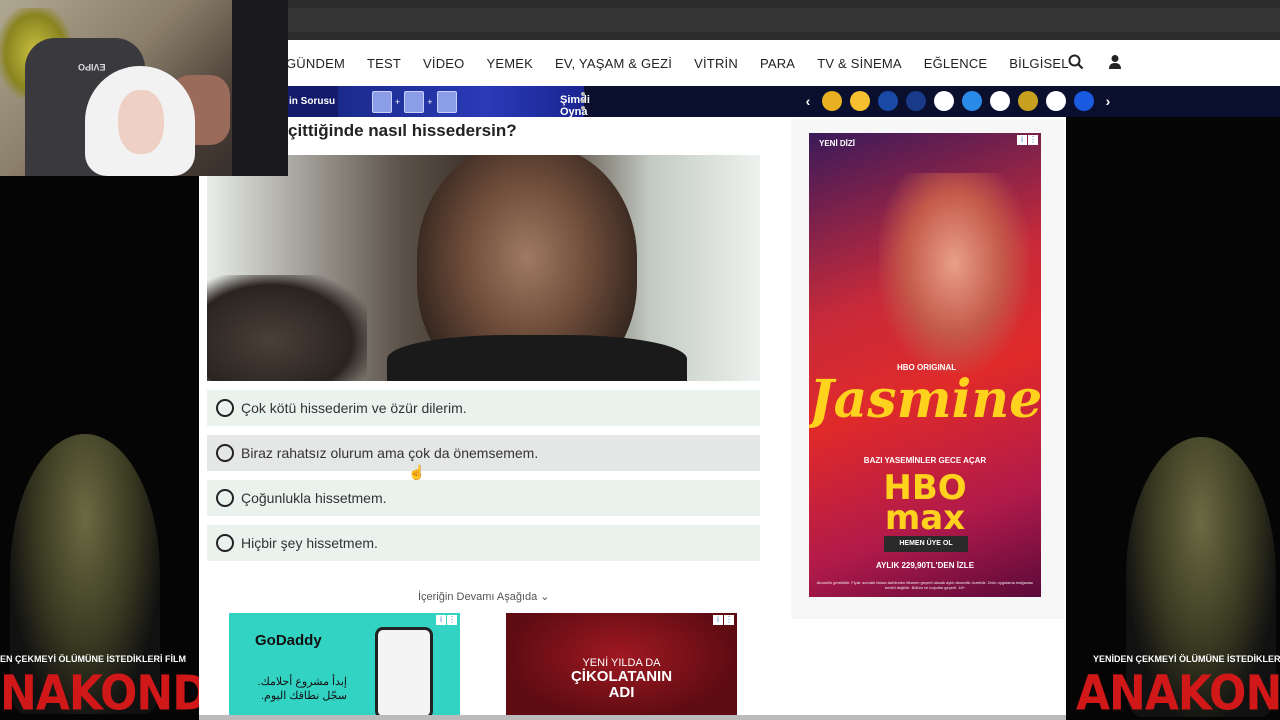 Image resolution: width=1280 pixels, height=720 pixels. I want to click on new-series-label: YENİ DİZİ, so click(837, 143).